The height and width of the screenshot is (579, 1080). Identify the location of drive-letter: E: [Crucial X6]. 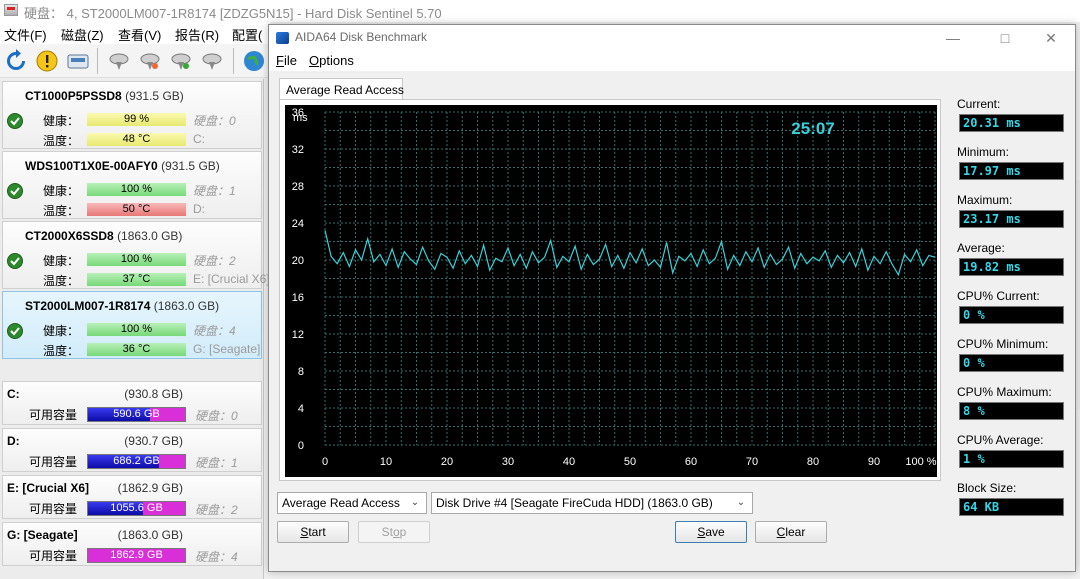
(231, 279).